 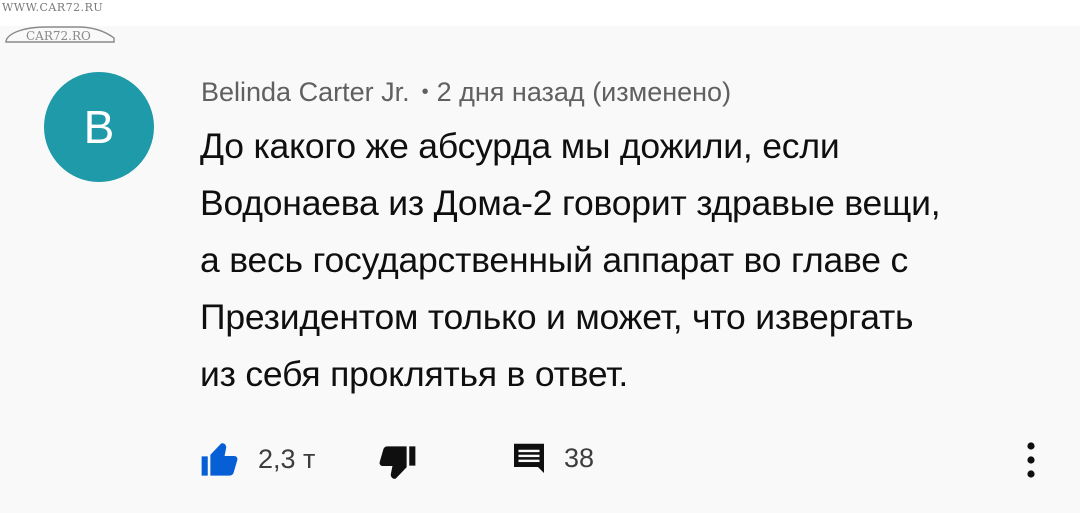 I want to click on comment-icon, so click(x=529, y=458).